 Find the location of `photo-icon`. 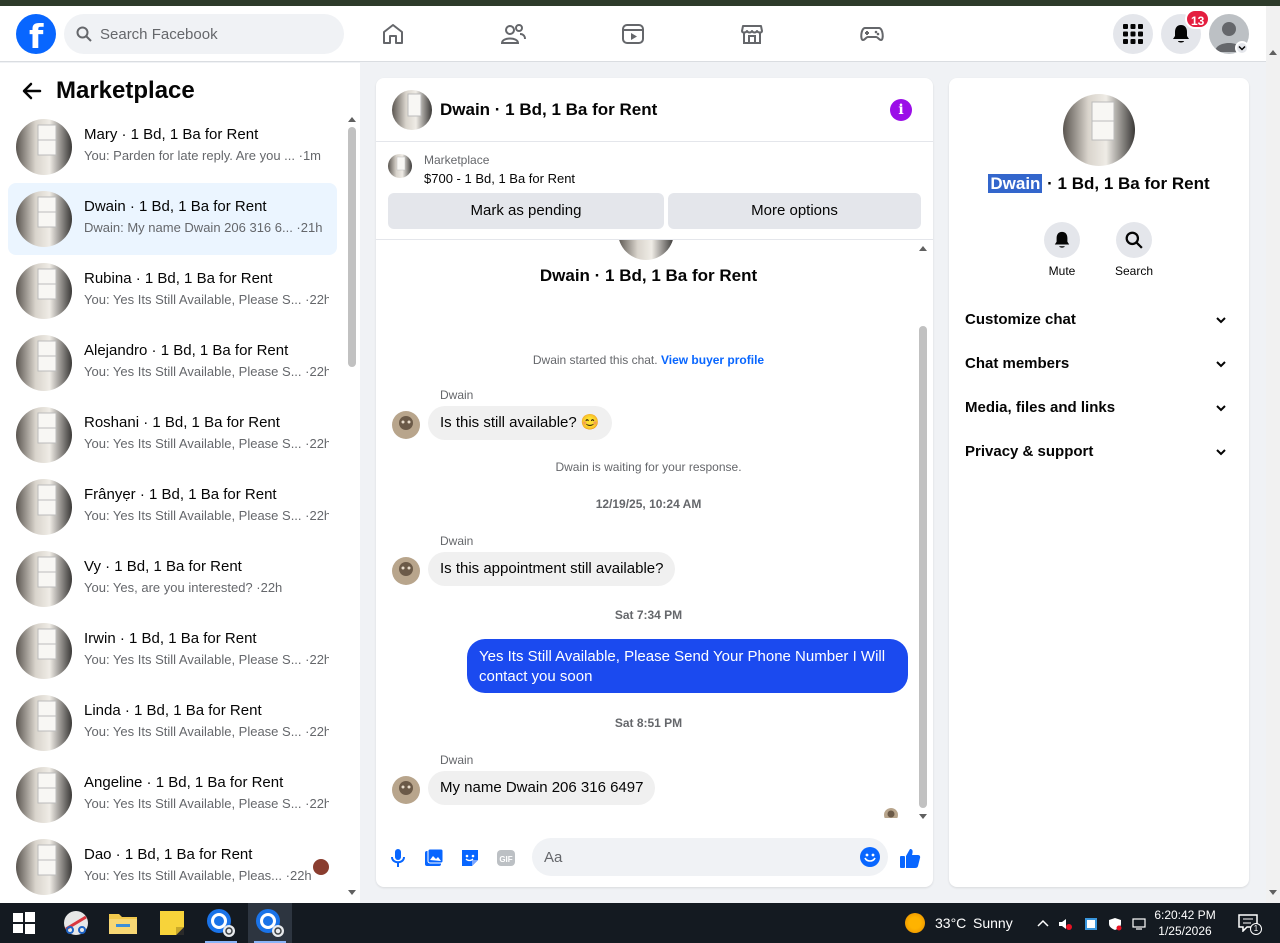

photo-icon is located at coordinates (434, 858).